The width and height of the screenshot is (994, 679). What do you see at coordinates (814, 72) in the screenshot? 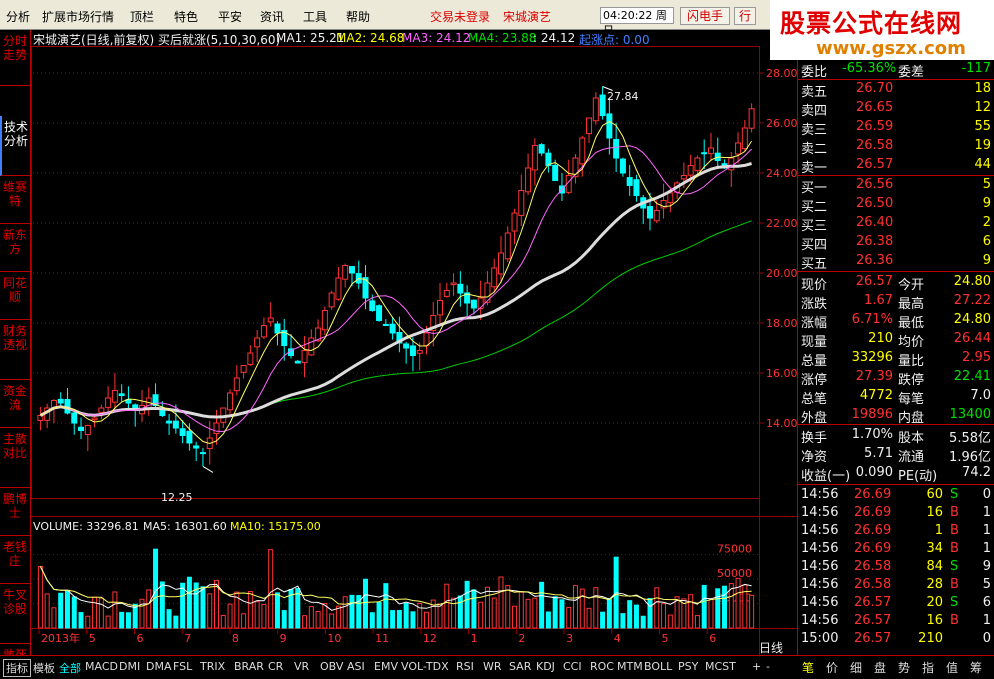
I see `order-ratio-label: 委比` at bounding box center [814, 72].